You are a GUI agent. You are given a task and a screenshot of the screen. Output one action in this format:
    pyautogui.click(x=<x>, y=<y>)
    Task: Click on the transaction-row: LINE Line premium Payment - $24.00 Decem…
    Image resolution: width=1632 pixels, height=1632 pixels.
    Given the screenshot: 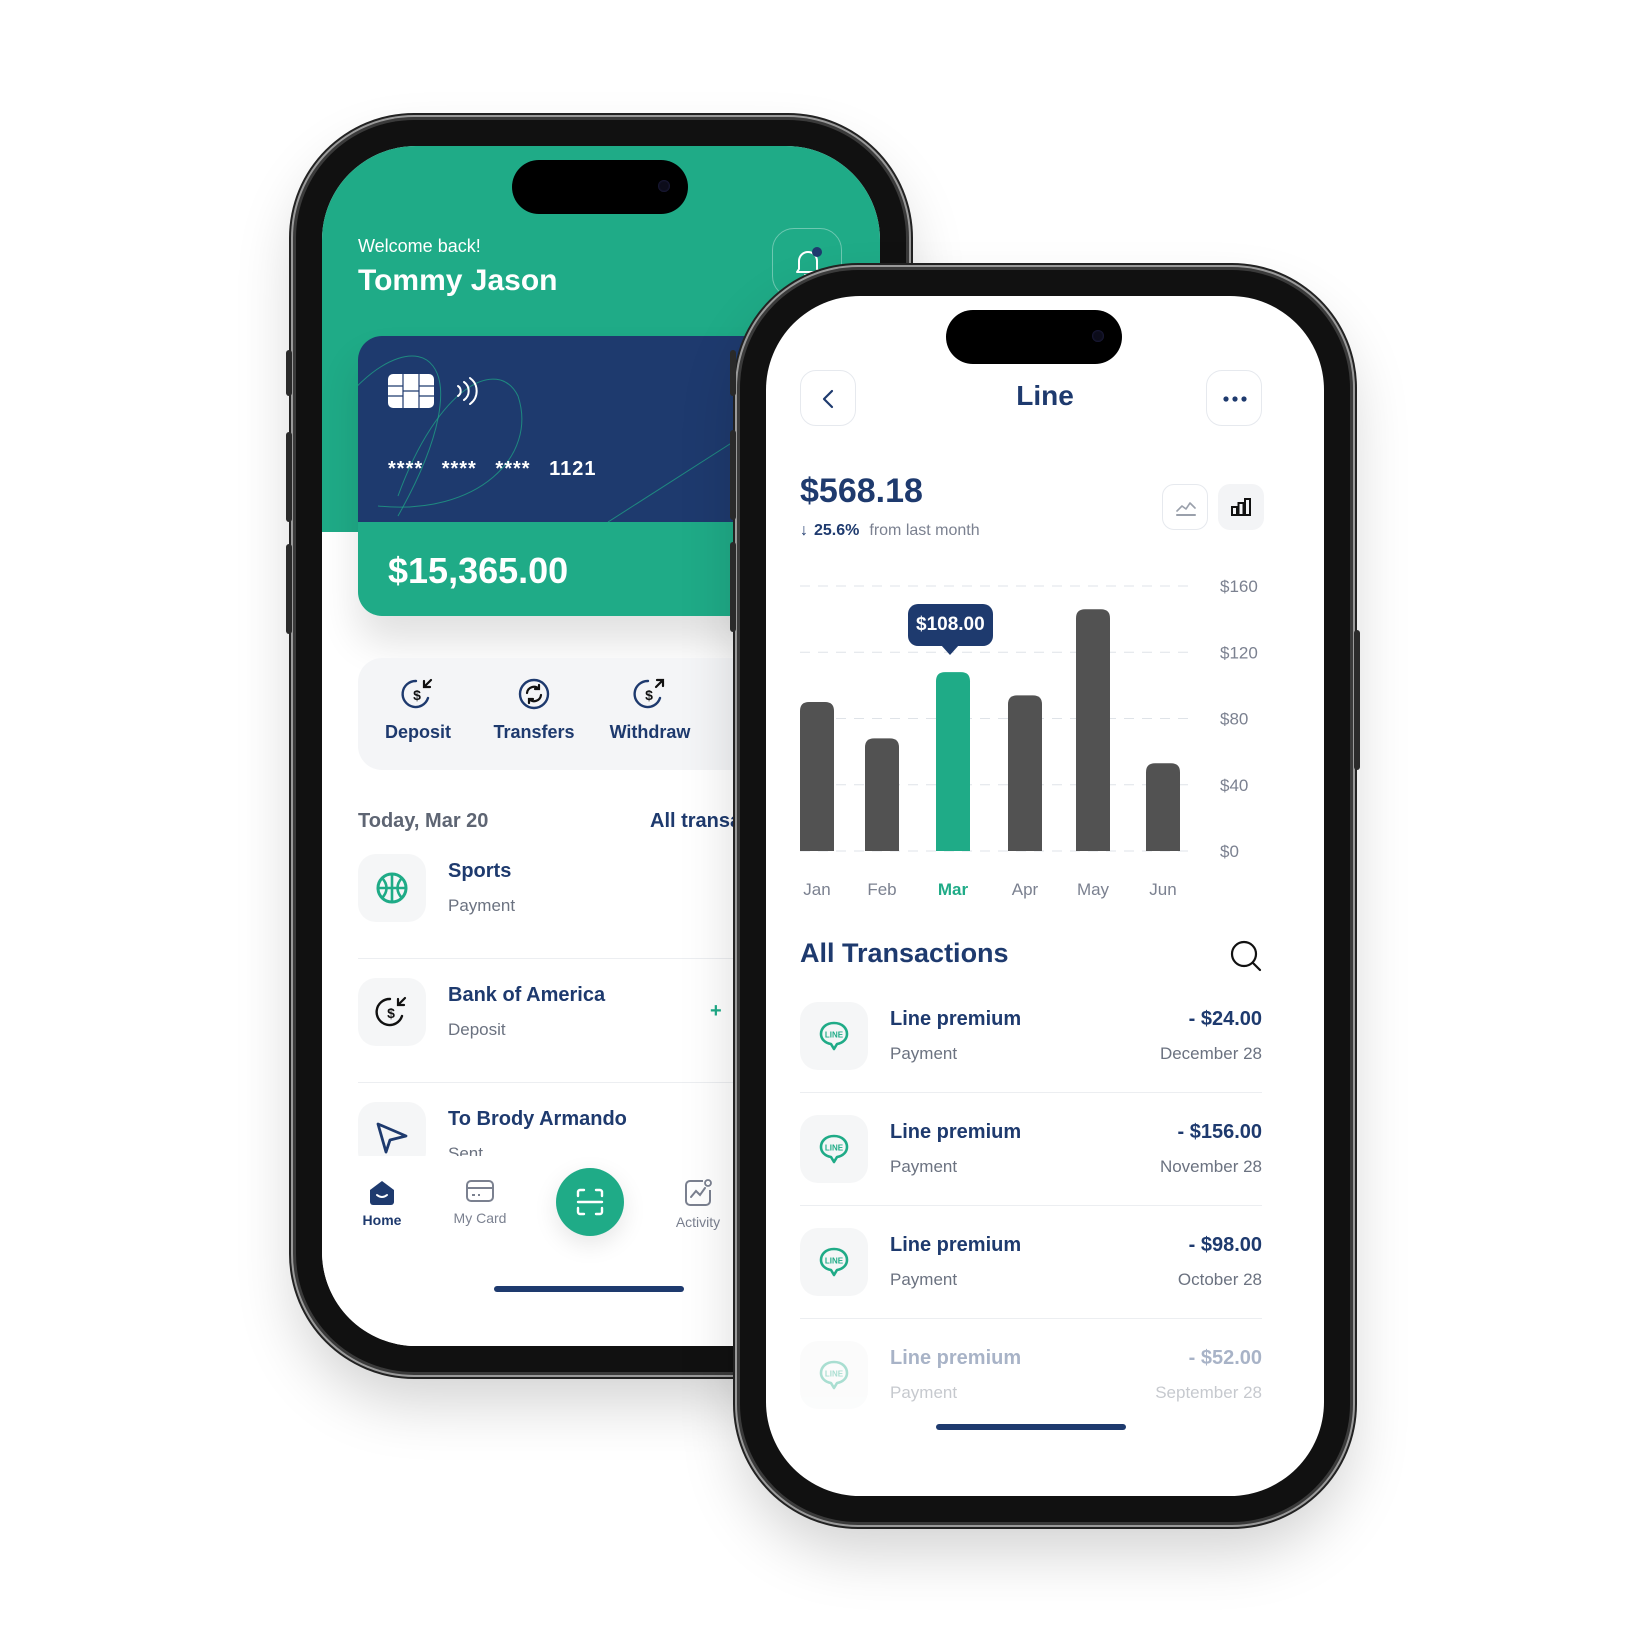 What is the action you would take?
    pyautogui.click(x=1031, y=1058)
    